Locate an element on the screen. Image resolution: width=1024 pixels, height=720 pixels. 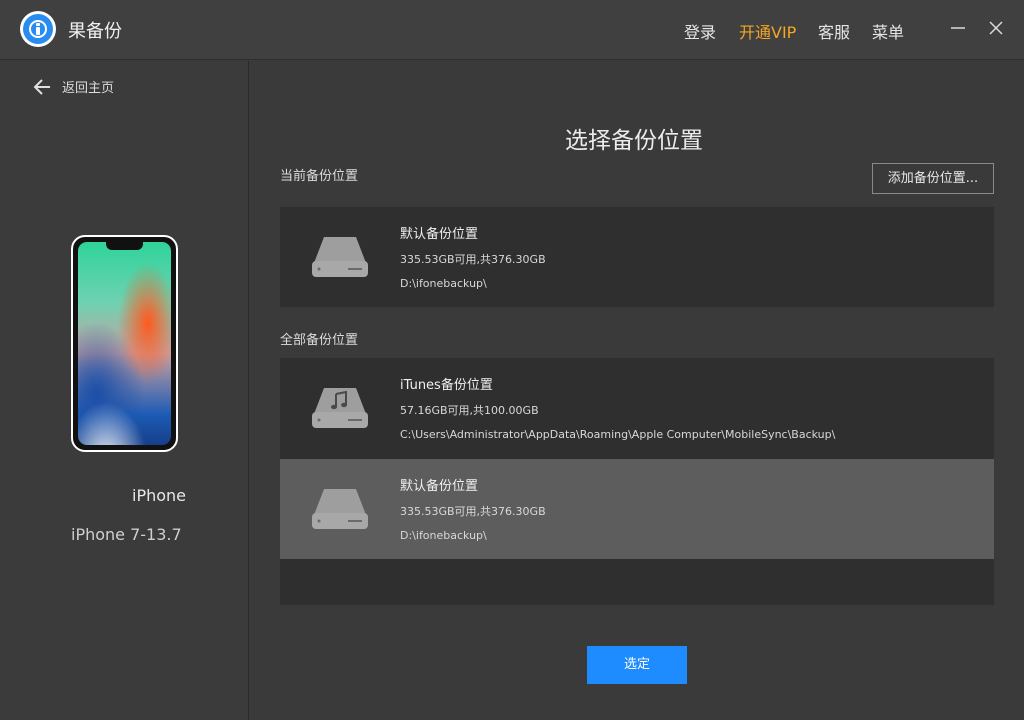
device-model: iPhone 7-13.7 is located at coordinates (126, 534).